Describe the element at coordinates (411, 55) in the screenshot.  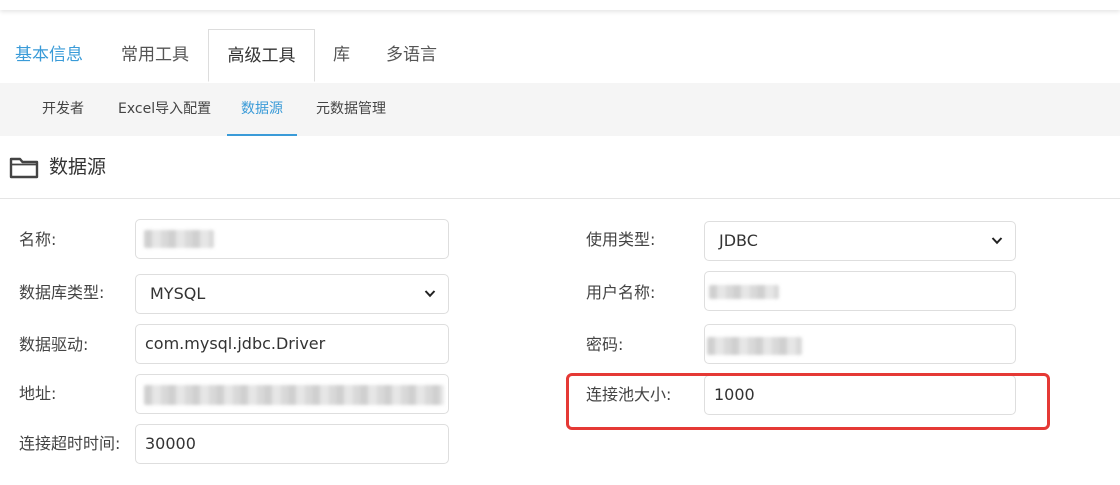
I see `tab-multi-language: 多语言` at that location.